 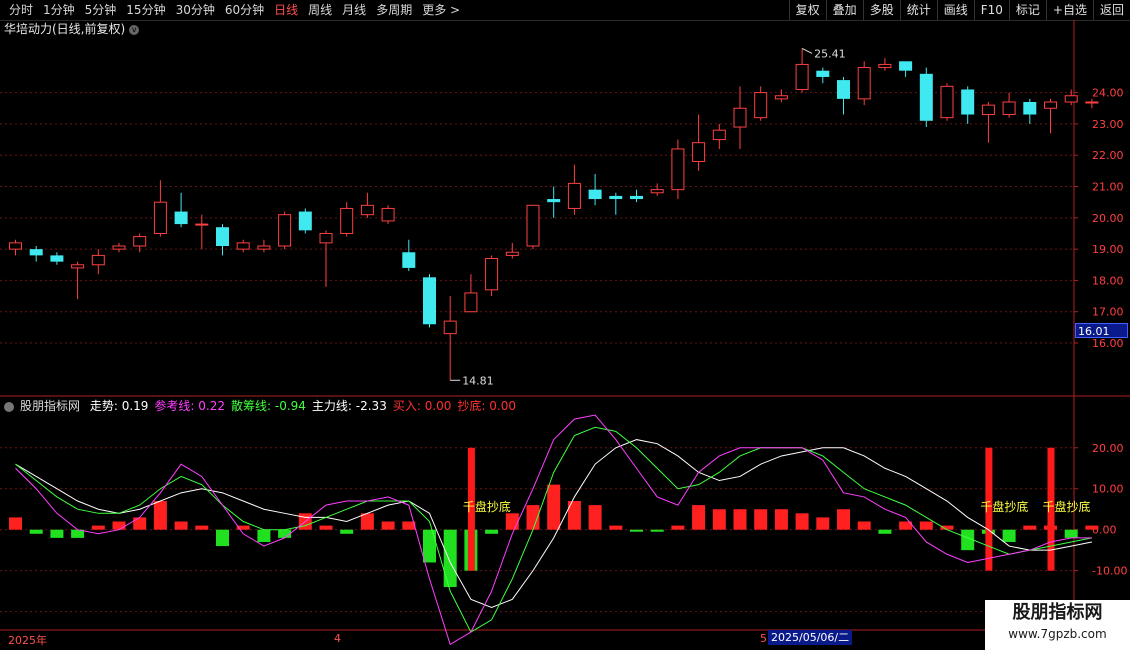 What do you see at coordinates (1108, 489) in the screenshot?
I see `ind-tick-label: 10.00` at bounding box center [1108, 489].